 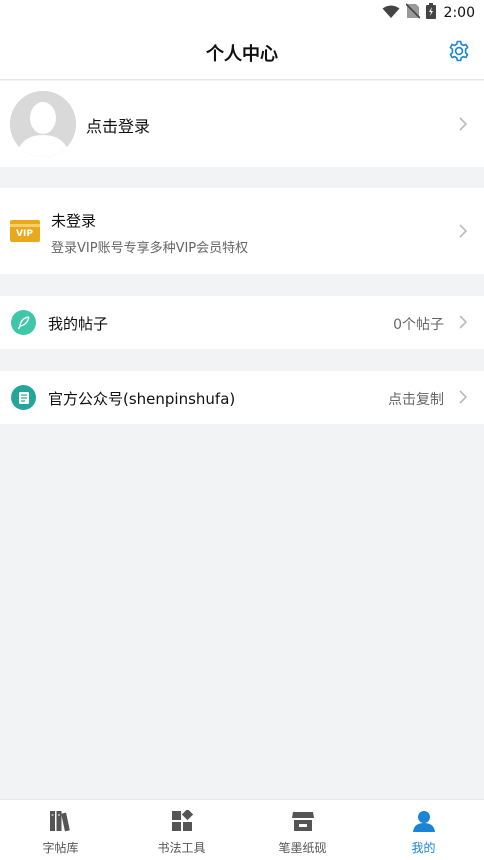 I want to click on status-bar: 2:00, so click(x=242, y=13).